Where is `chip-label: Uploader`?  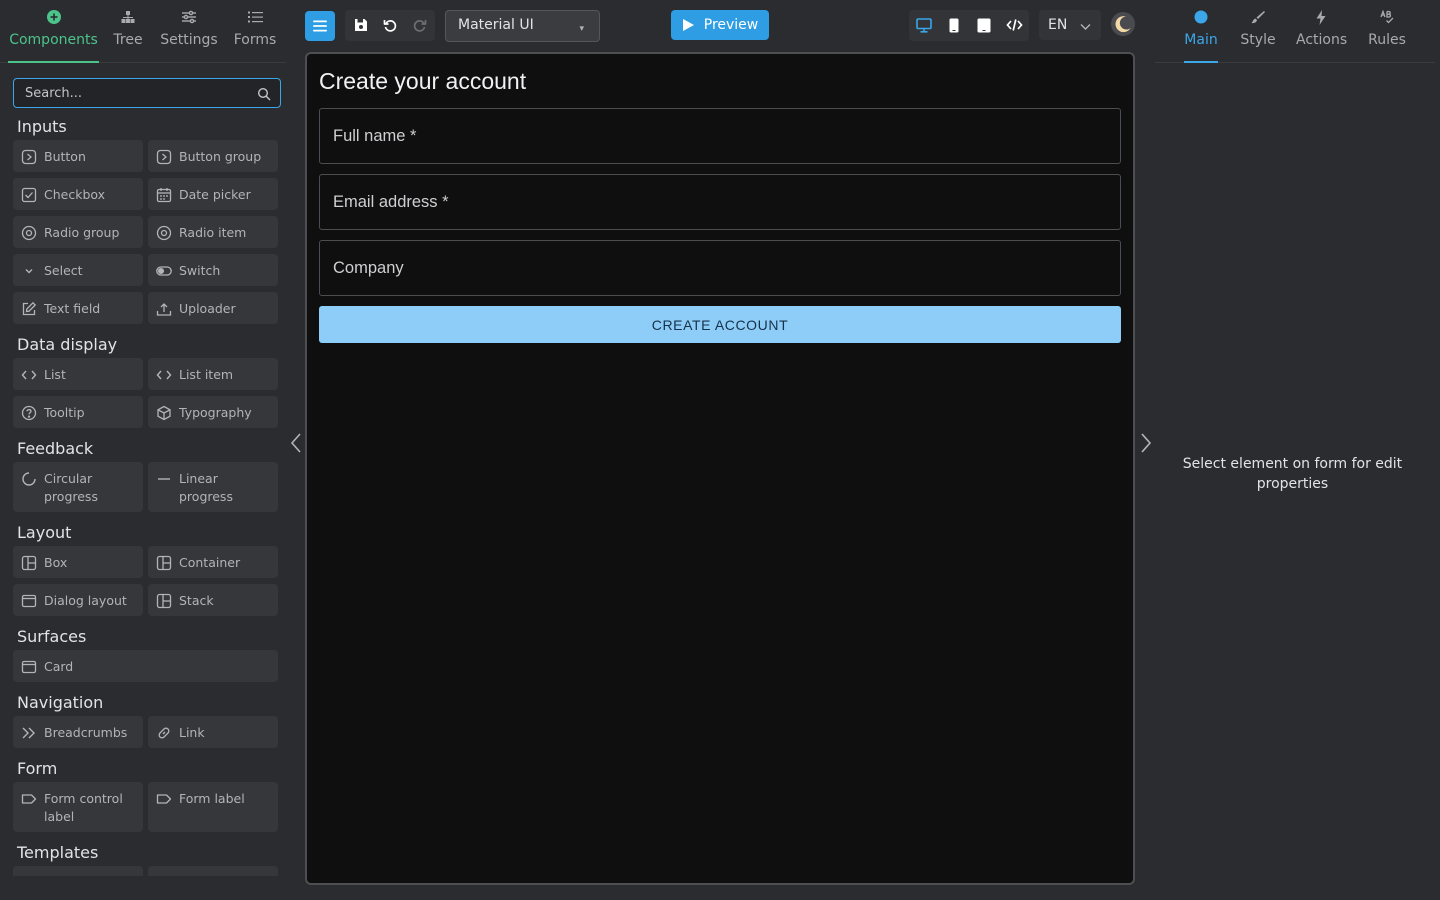
chip-label: Uploader is located at coordinates (207, 308).